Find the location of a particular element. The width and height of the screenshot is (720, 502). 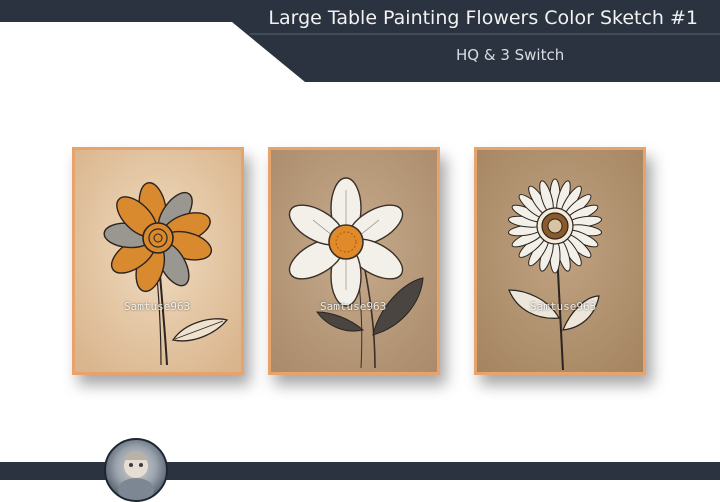

white-petal-flower-illustration is located at coordinates (354, 261).